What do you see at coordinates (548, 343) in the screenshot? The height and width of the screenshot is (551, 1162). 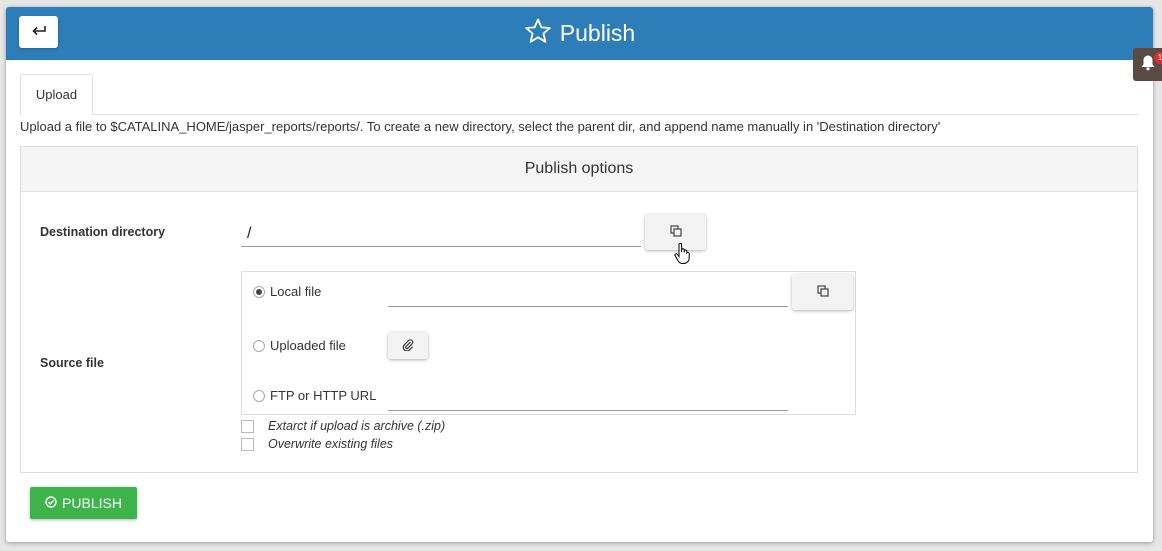 I see `source-file-box: Local file Uploaded file FTP or HTTP URL` at bounding box center [548, 343].